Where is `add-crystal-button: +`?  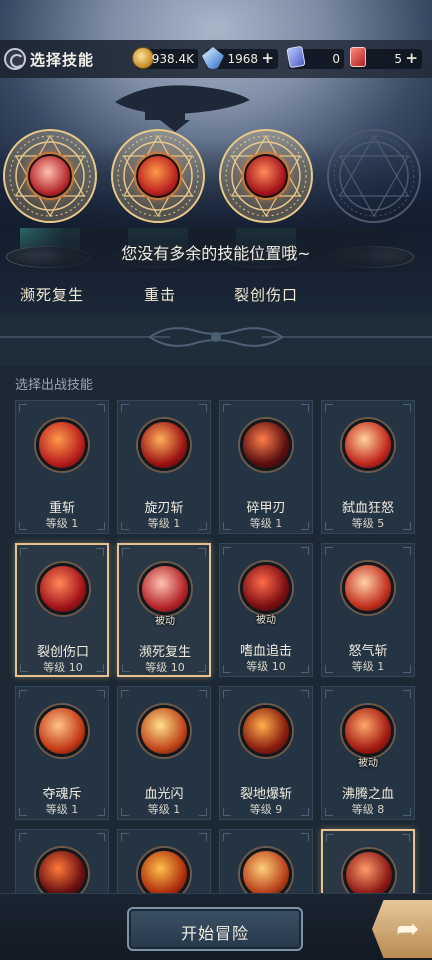
add-crystal-button: + is located at coordinates (267, 58).